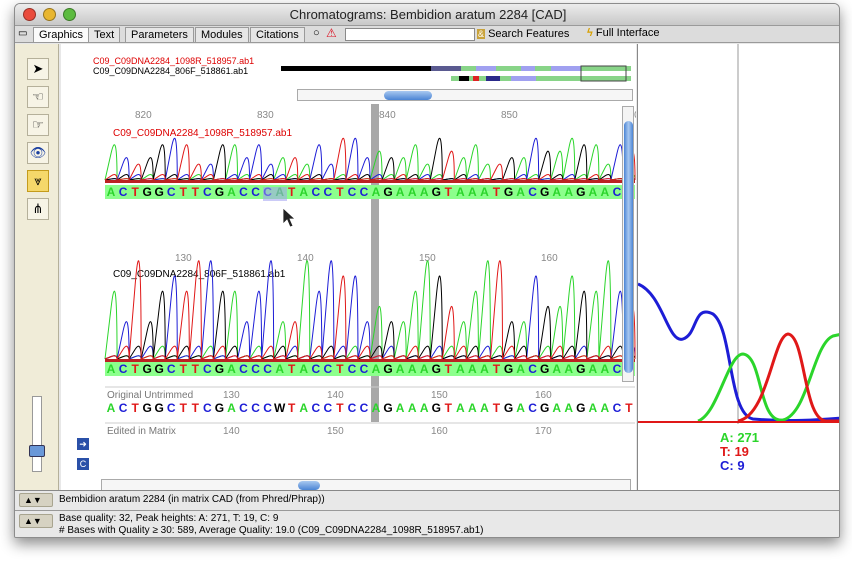 The image size is (852, 563). What do you see at coordinates (38, 181) in the screenshot?
I see `peak-select-tool-icon: ⩔` at bounding box center [38, 181].